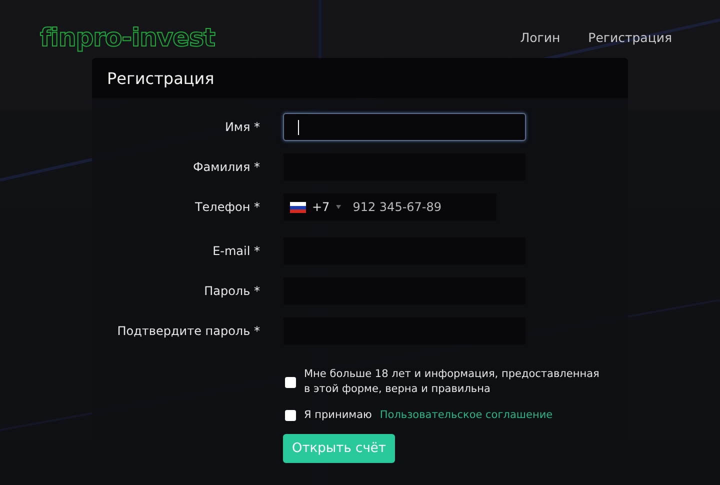 The image size is (720, 485). I want to click on field-label: Фамилия *, so click(226, 167).